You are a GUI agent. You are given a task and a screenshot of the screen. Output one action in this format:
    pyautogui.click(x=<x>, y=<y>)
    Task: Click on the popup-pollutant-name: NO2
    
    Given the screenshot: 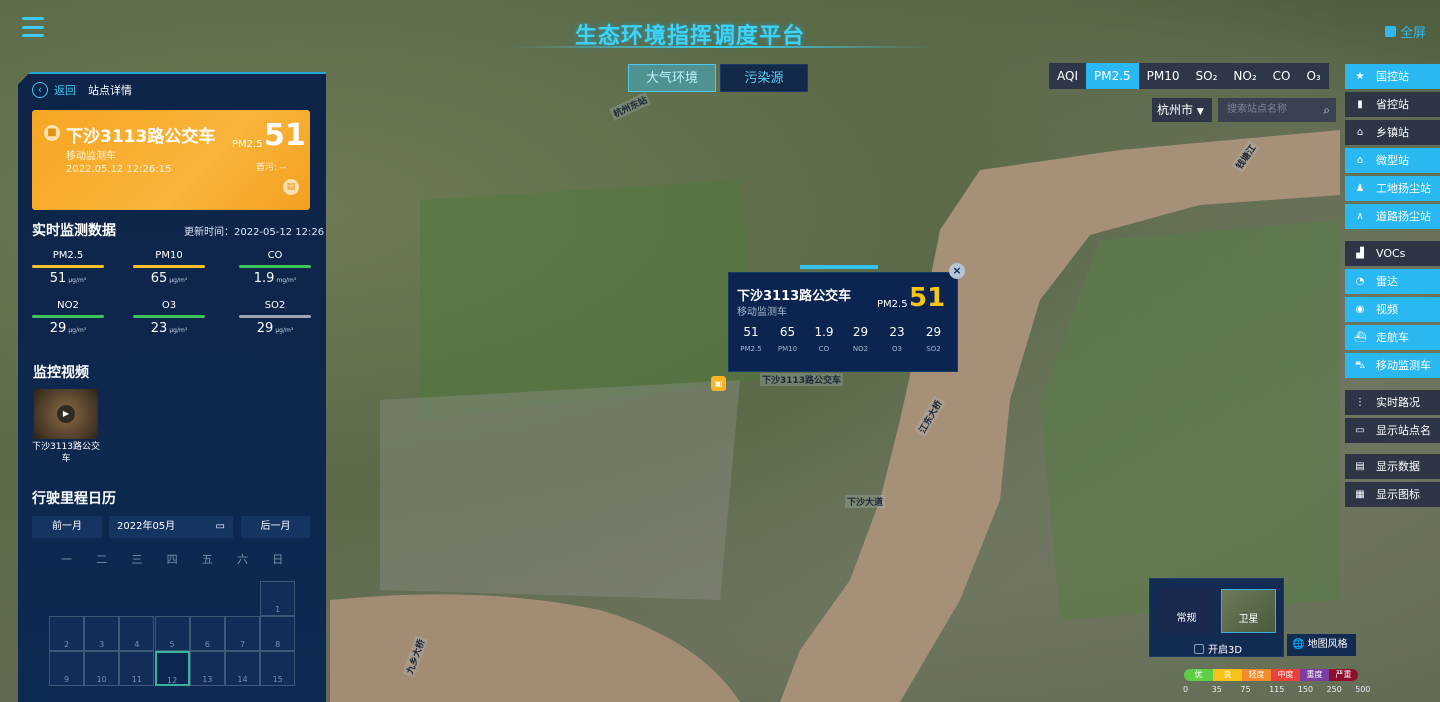 What is the action you would take?
    pyautogui.click(x=860, y=349)
    